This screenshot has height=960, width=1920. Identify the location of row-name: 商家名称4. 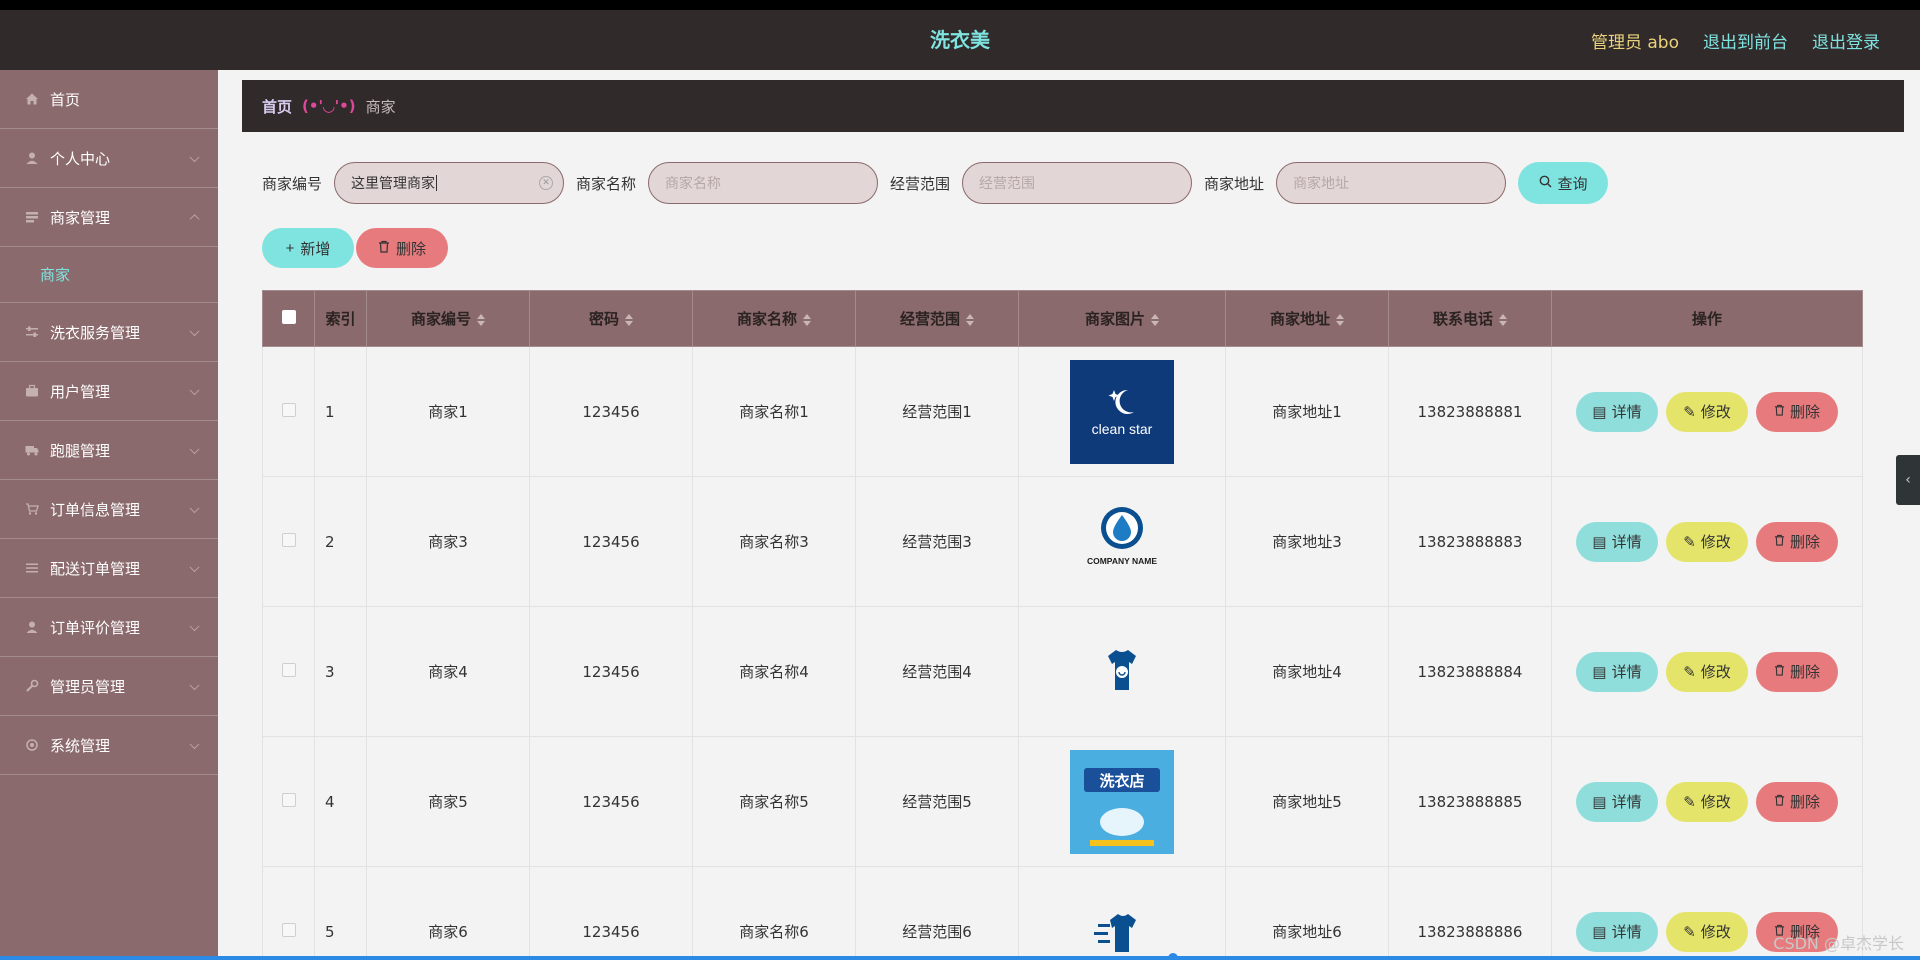
(774, 671).